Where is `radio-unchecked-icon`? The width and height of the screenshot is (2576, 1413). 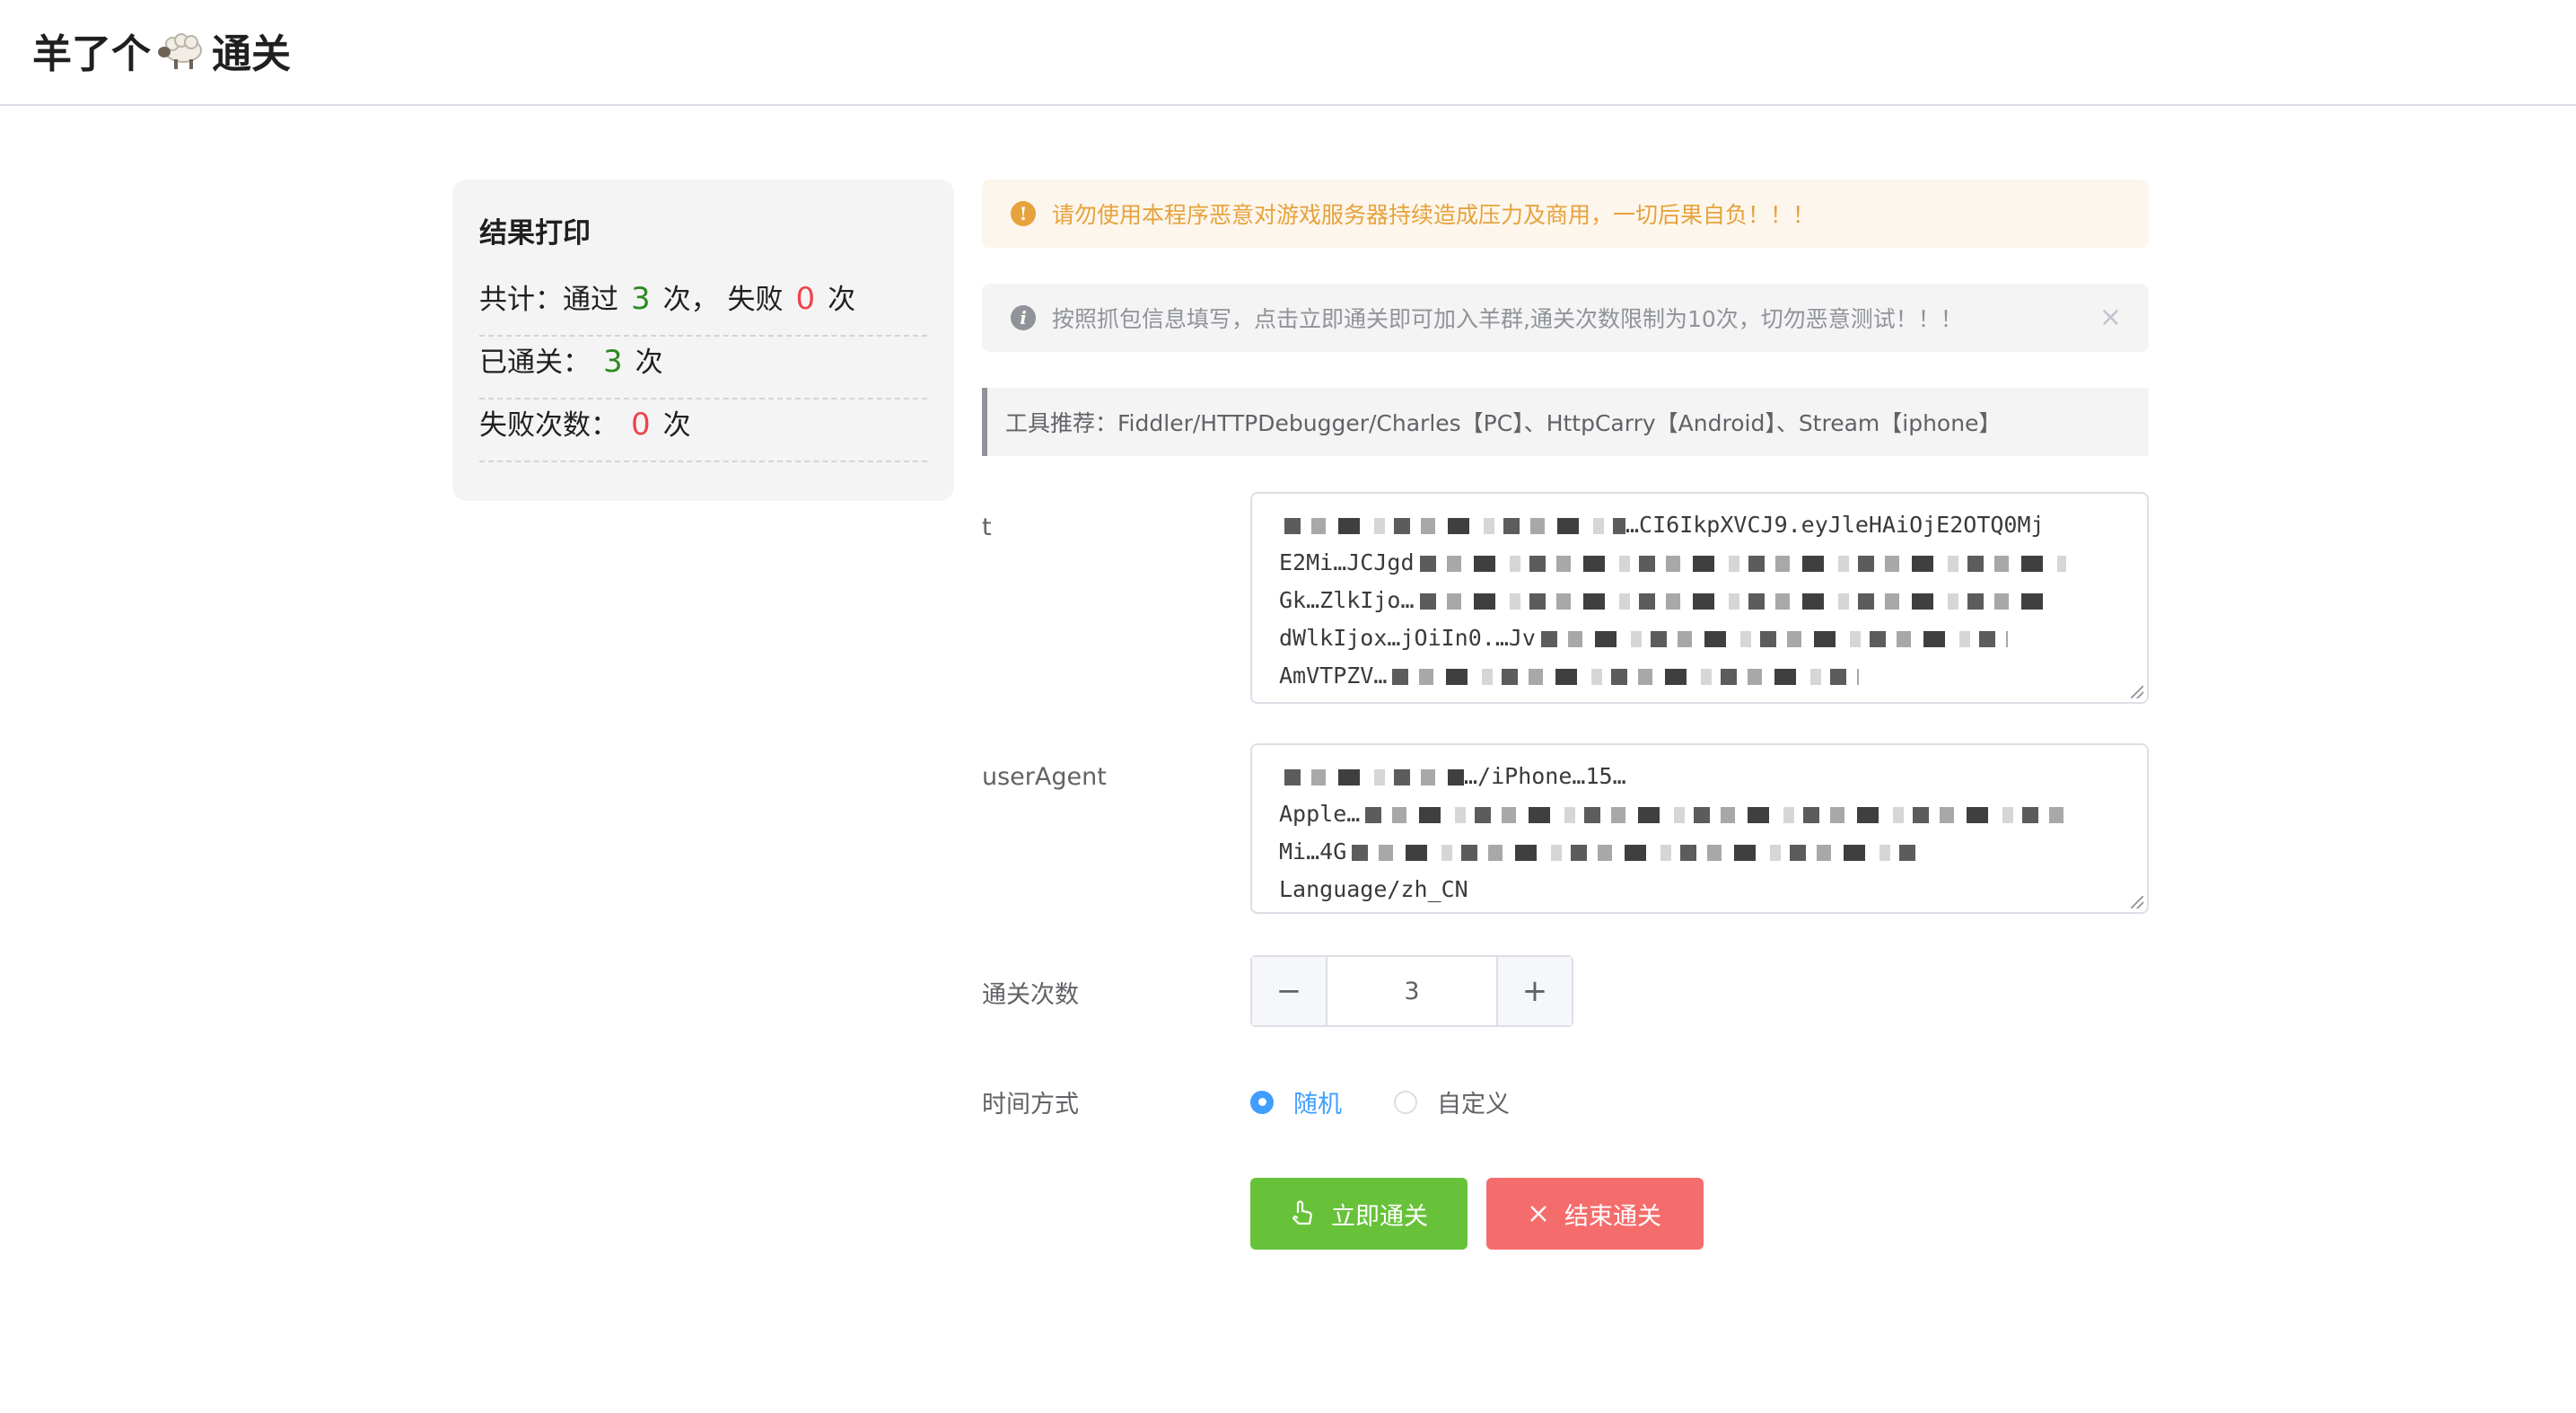 radio-unchecked-icon is located at coordinates (1405, 1102).